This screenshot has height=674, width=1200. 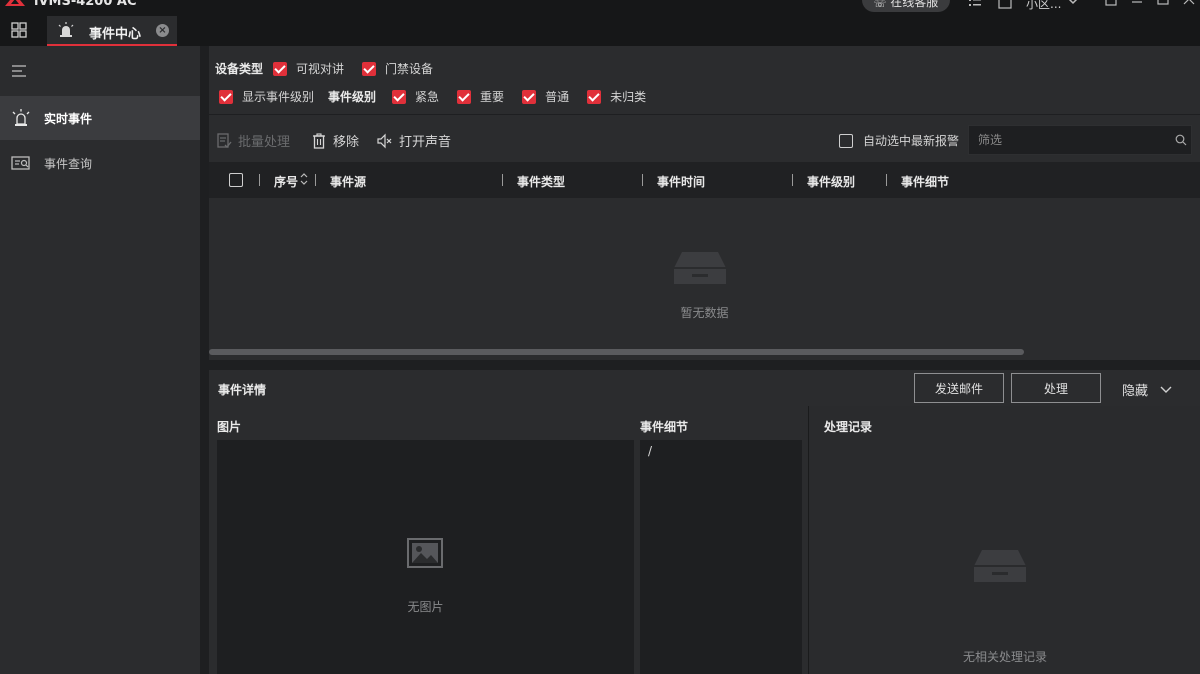 I want to click on handling-record-panel: 处理记录 无相关处理记录, so click(x=1004, y=540).